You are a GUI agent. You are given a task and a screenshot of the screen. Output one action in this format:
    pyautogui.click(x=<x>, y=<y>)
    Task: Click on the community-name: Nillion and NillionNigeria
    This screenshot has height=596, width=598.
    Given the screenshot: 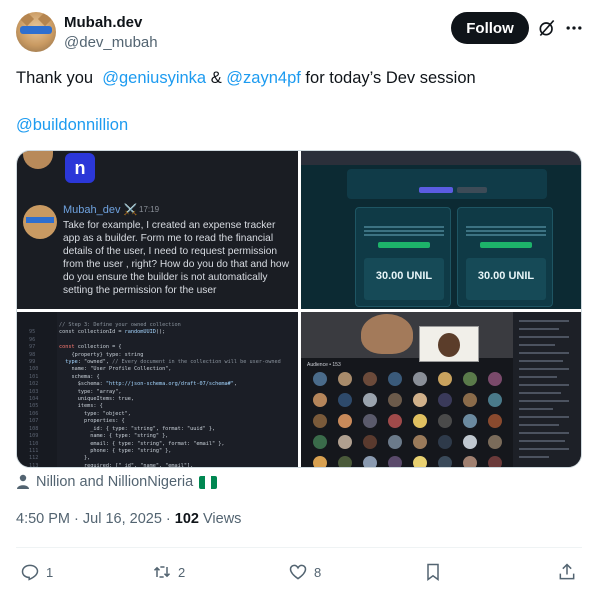 What is the action you would take?
    pyautogui.click(x=115, y=482)
    